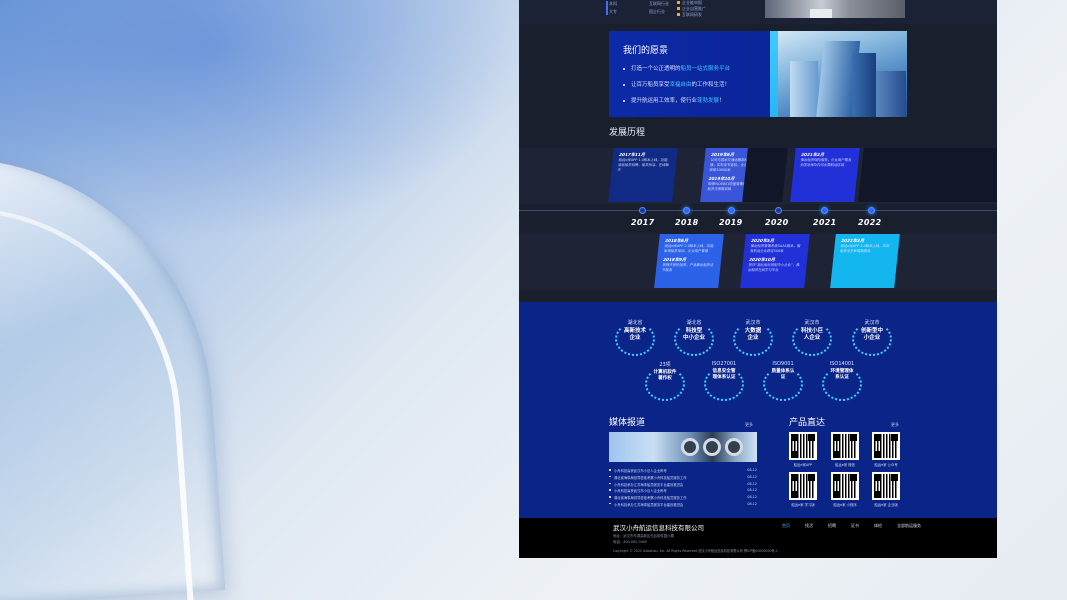 Image resolution: width=1067 pixels, height=600 pixels. What do you see at coordinates (676, 72) in the screenshot?
I see `vision-item: 打造一个公正透明的船员一站式服务平台` at bounding box center [676, 72].